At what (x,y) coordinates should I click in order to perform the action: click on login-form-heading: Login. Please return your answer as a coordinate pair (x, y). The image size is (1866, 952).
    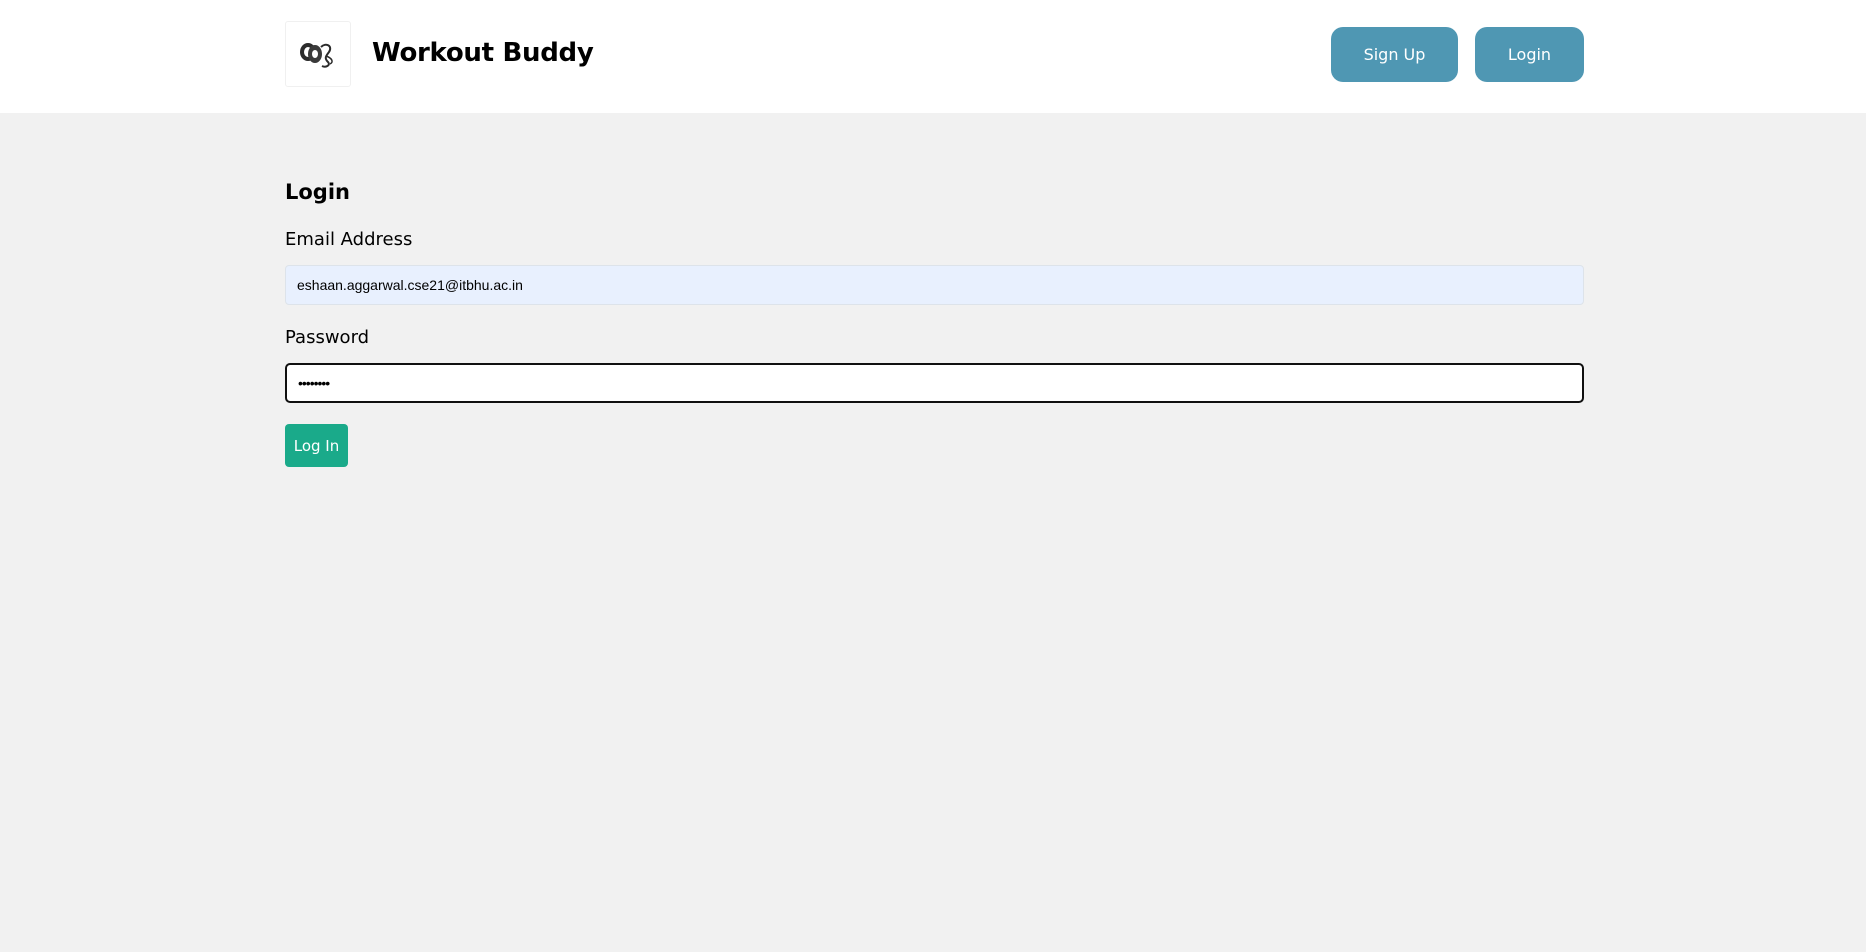
    Looking at the image, I should click on (317, 192).